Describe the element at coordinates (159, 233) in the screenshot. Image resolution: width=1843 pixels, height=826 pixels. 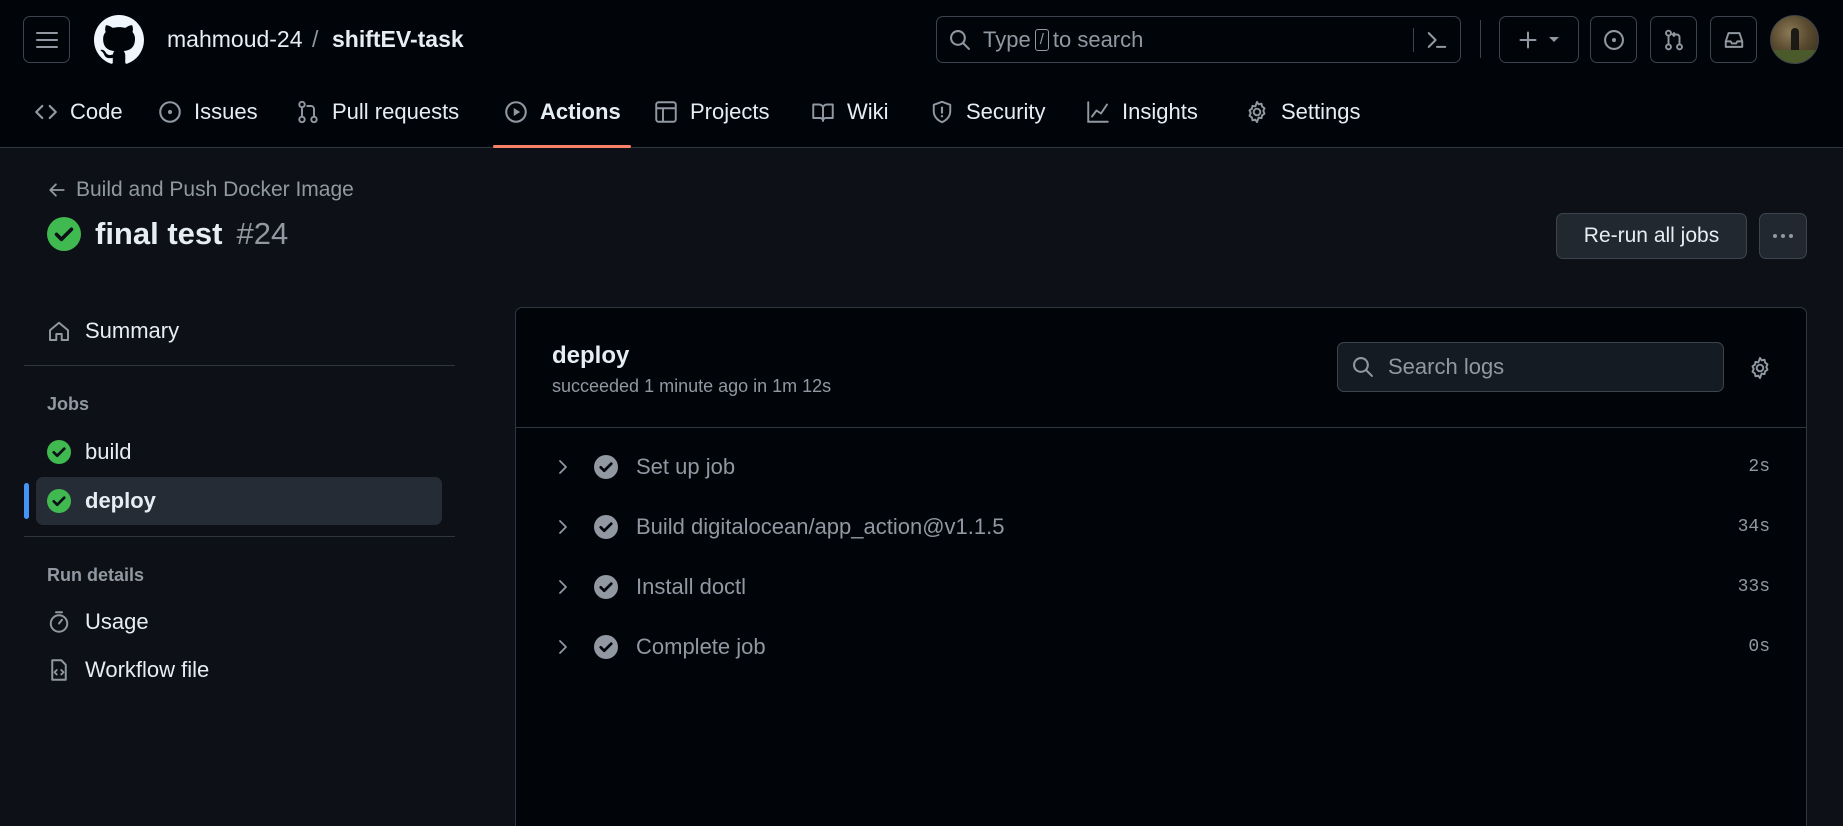
I see `run-name: final test` at that location.